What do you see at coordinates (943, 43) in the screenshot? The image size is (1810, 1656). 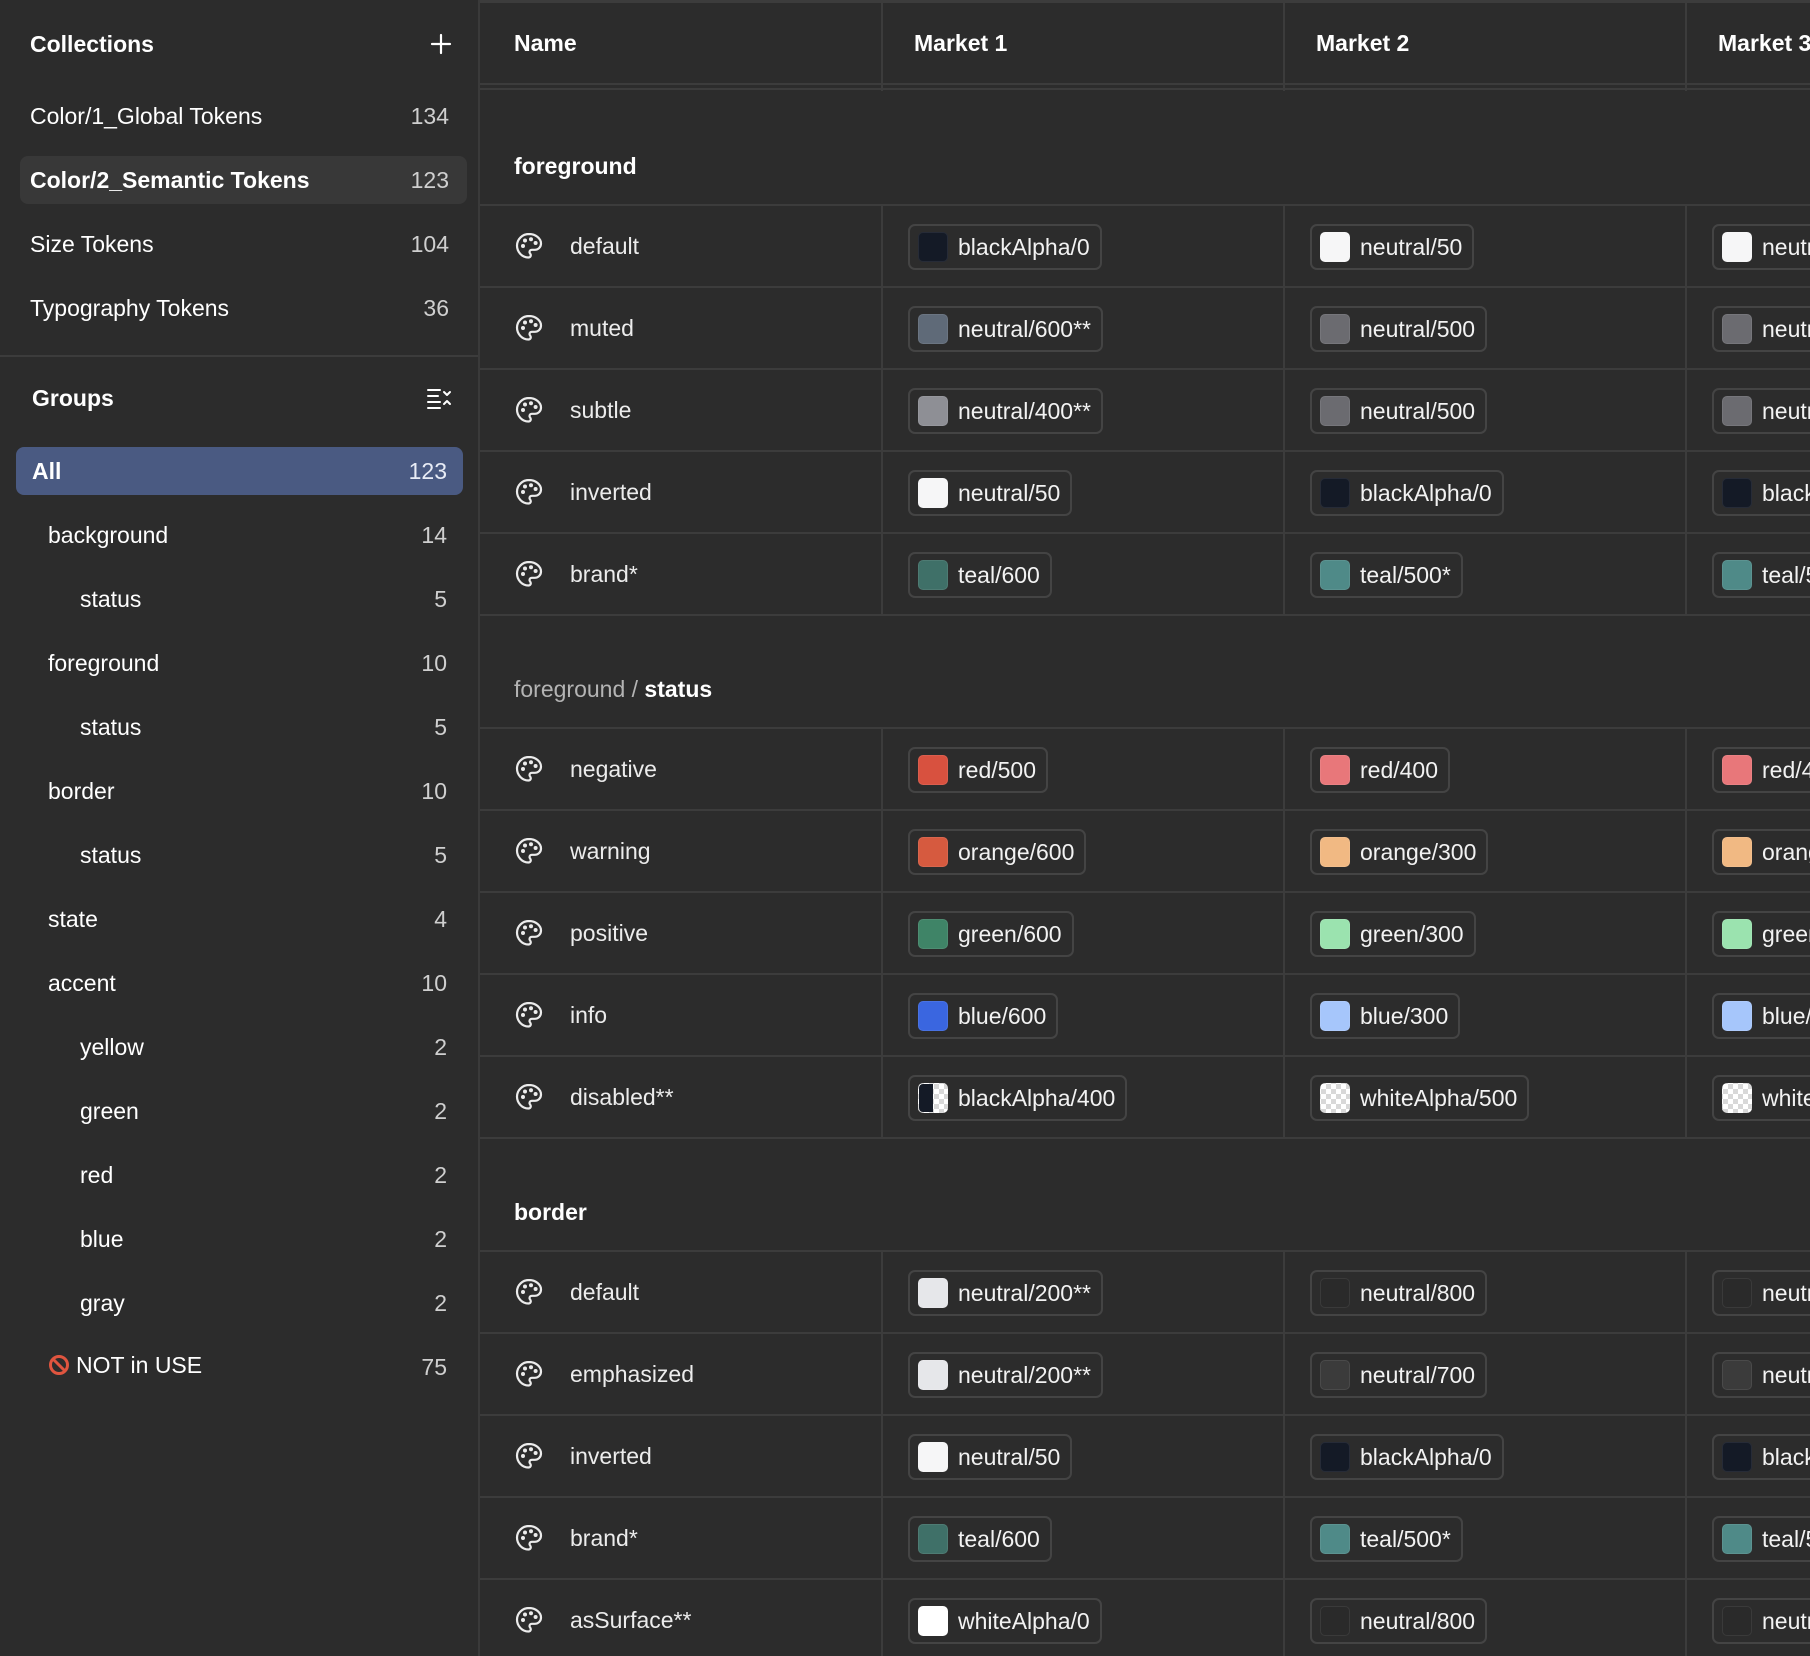 I see `column-header-market-1: Market 1` at bounding box center [943, 43].